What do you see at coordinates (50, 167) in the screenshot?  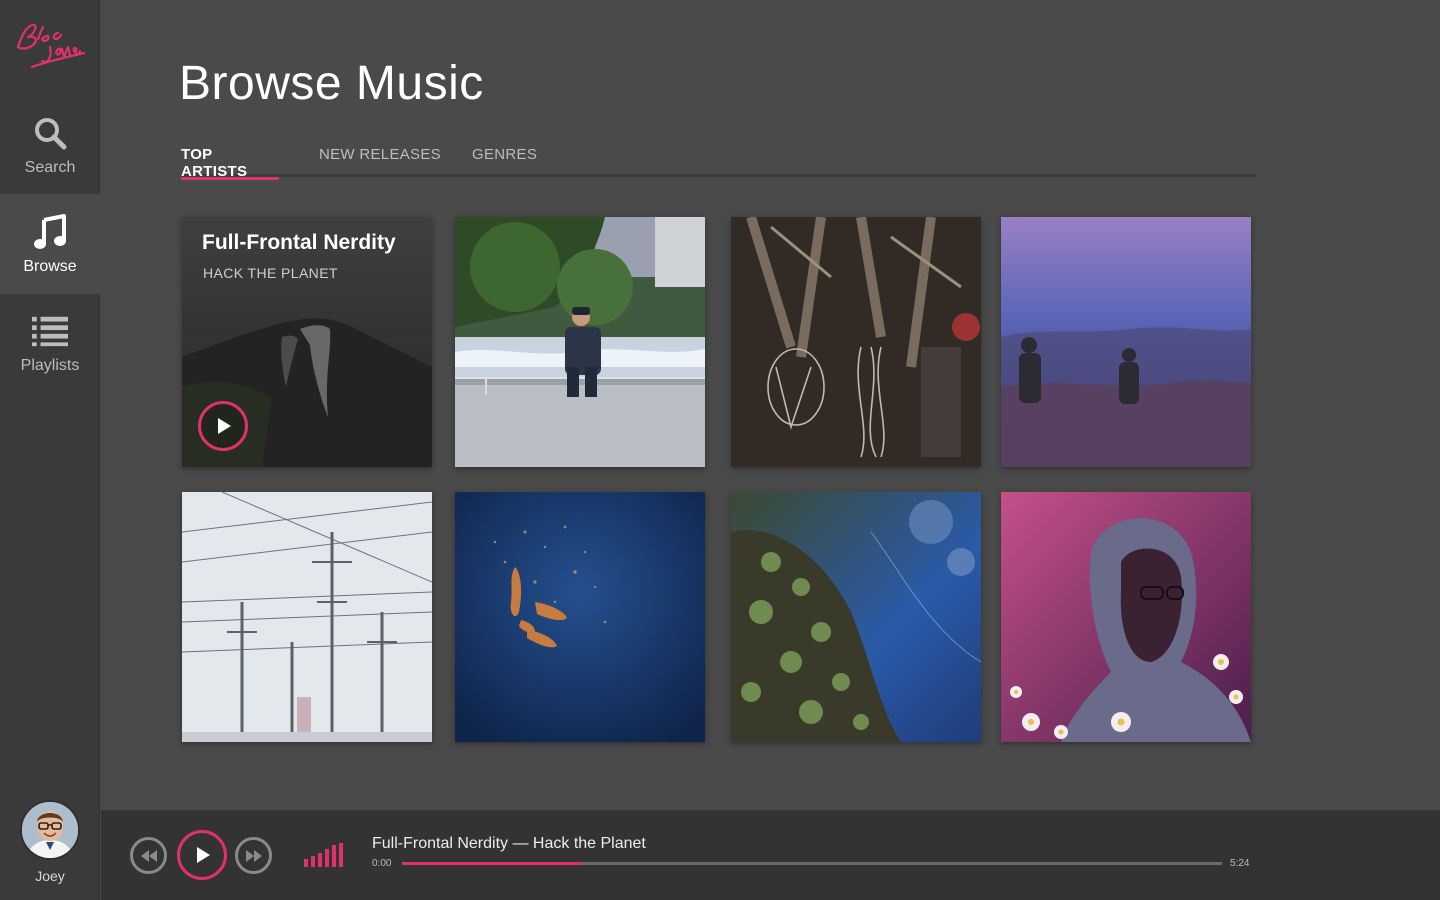 I see `sidebar-item-label: Search` at bounding box center [50, 167].